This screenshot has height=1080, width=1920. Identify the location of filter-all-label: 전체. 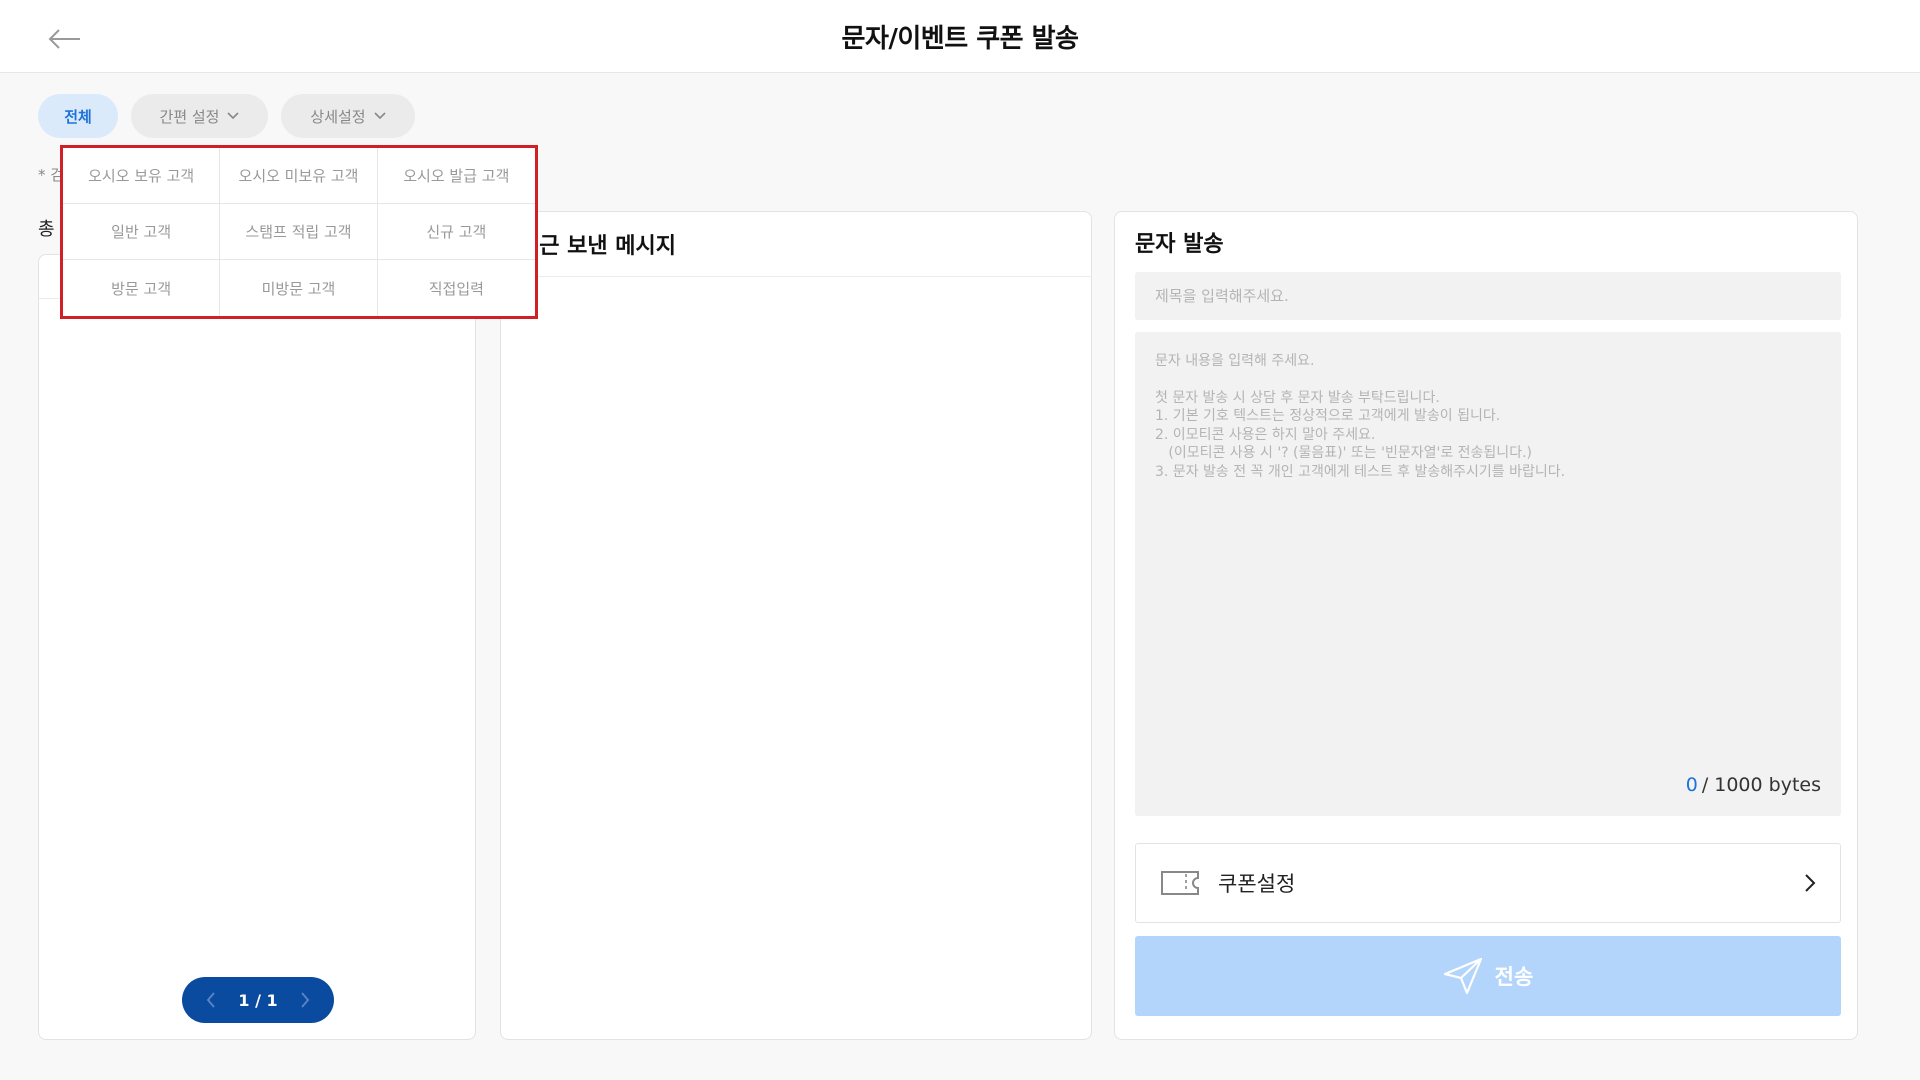
(78, 116).